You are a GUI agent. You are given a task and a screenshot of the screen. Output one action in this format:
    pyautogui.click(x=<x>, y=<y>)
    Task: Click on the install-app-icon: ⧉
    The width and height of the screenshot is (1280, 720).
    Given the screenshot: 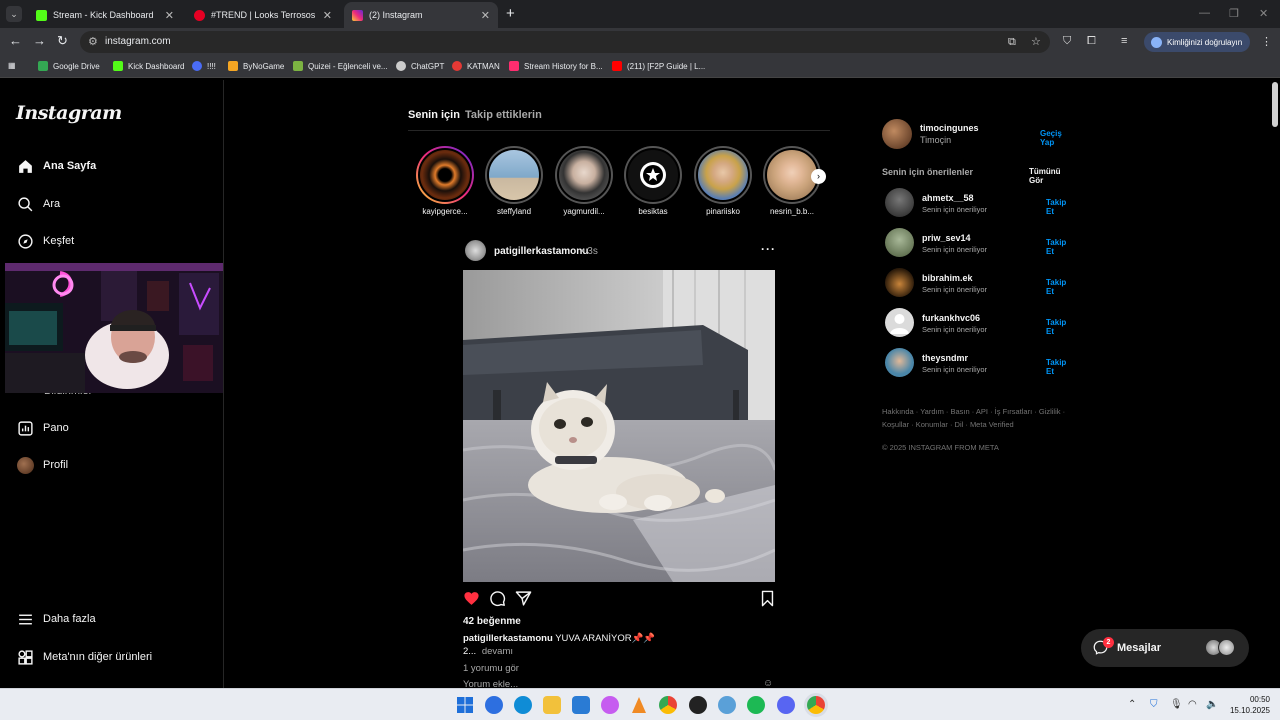 What is the action you would take?
    pyautogui.click(x=1012, y=42)
    